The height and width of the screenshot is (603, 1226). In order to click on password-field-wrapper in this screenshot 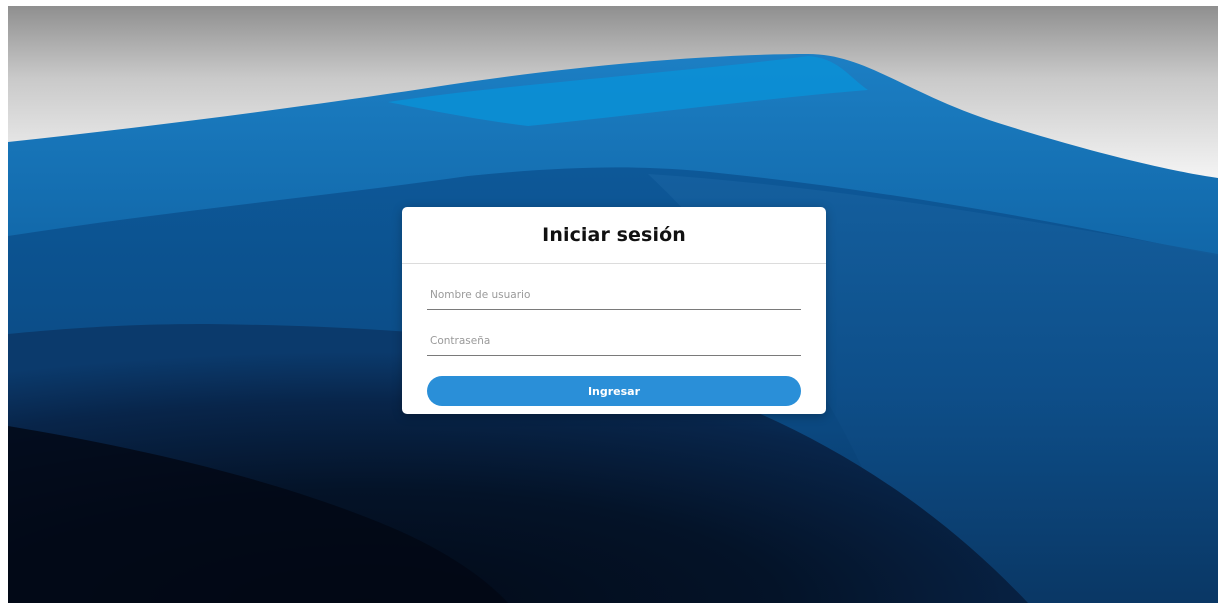, I will do `click(614, 333)`.